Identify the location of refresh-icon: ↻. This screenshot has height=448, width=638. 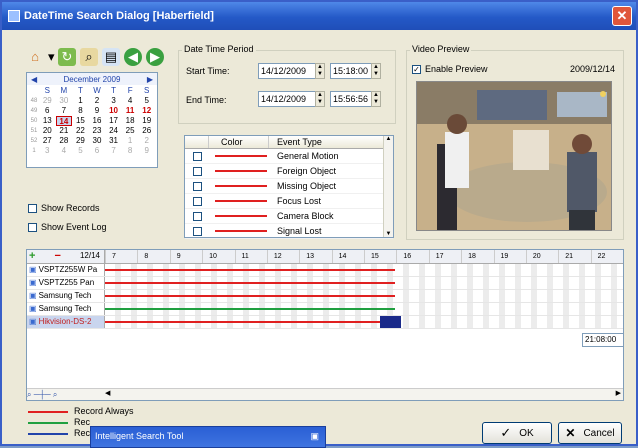
(67, 57).